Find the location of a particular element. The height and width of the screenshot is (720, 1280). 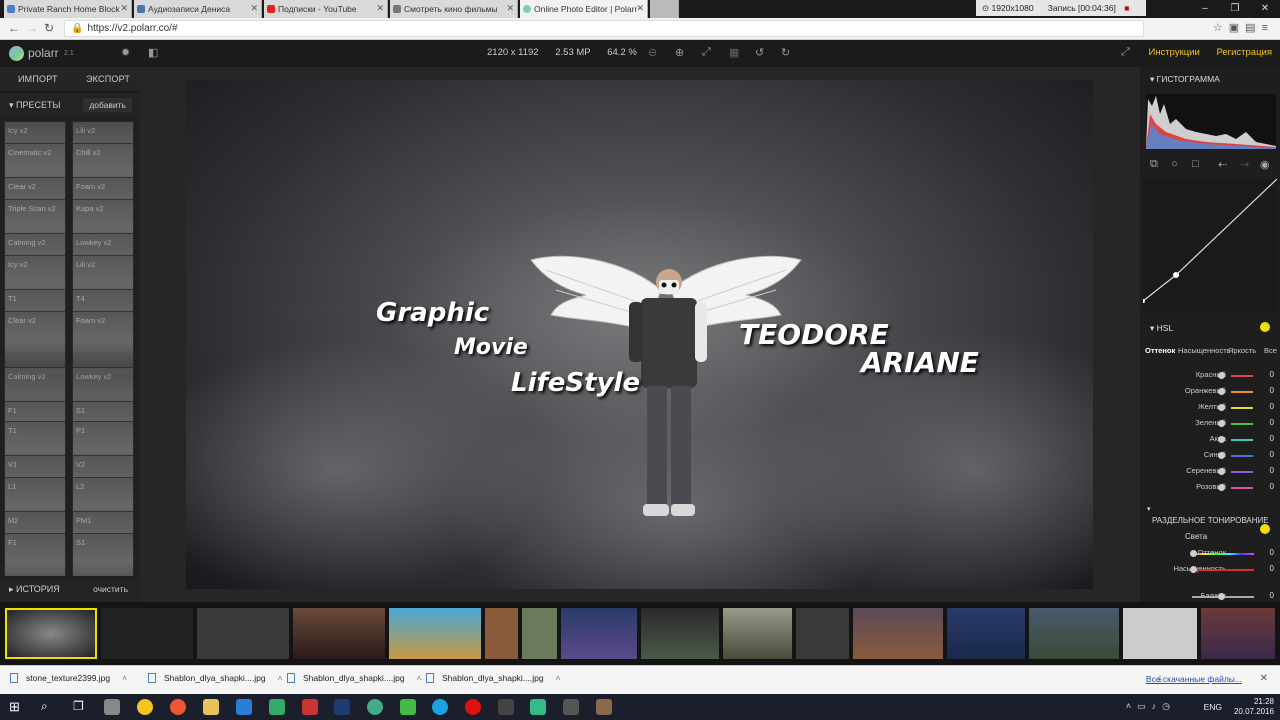

browser-tab-active: Online Photo Editor | Polarr ✕ is located at coordinates (584, 9).